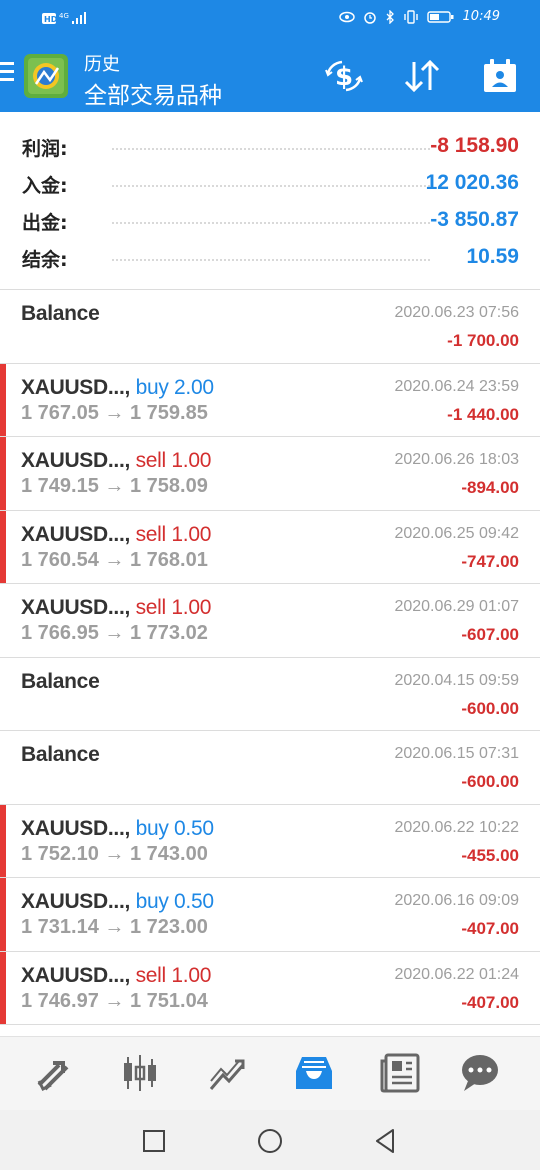  What do you see at coordinates (492, 256) in the screenshot?
I see `summary-value: 10.59` at bounding box center [492, 256].